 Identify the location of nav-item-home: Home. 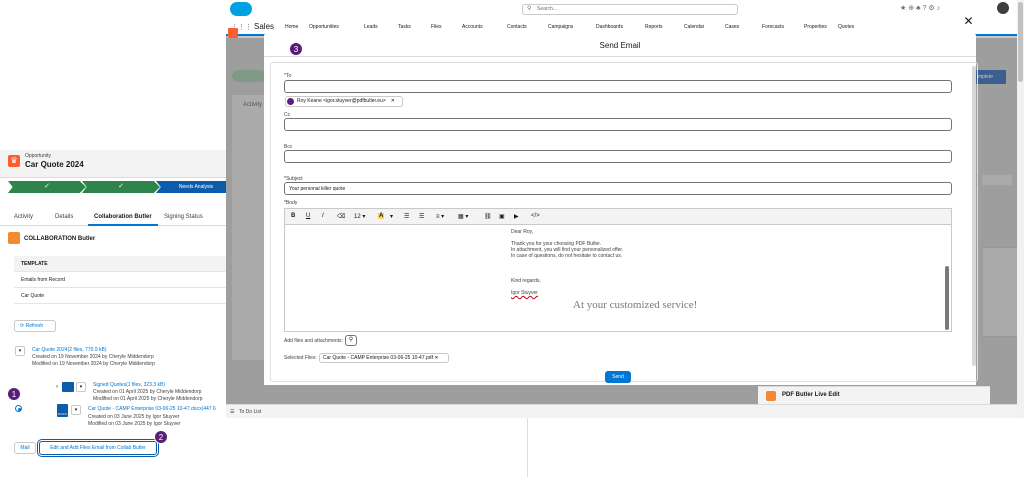
(291, 27).